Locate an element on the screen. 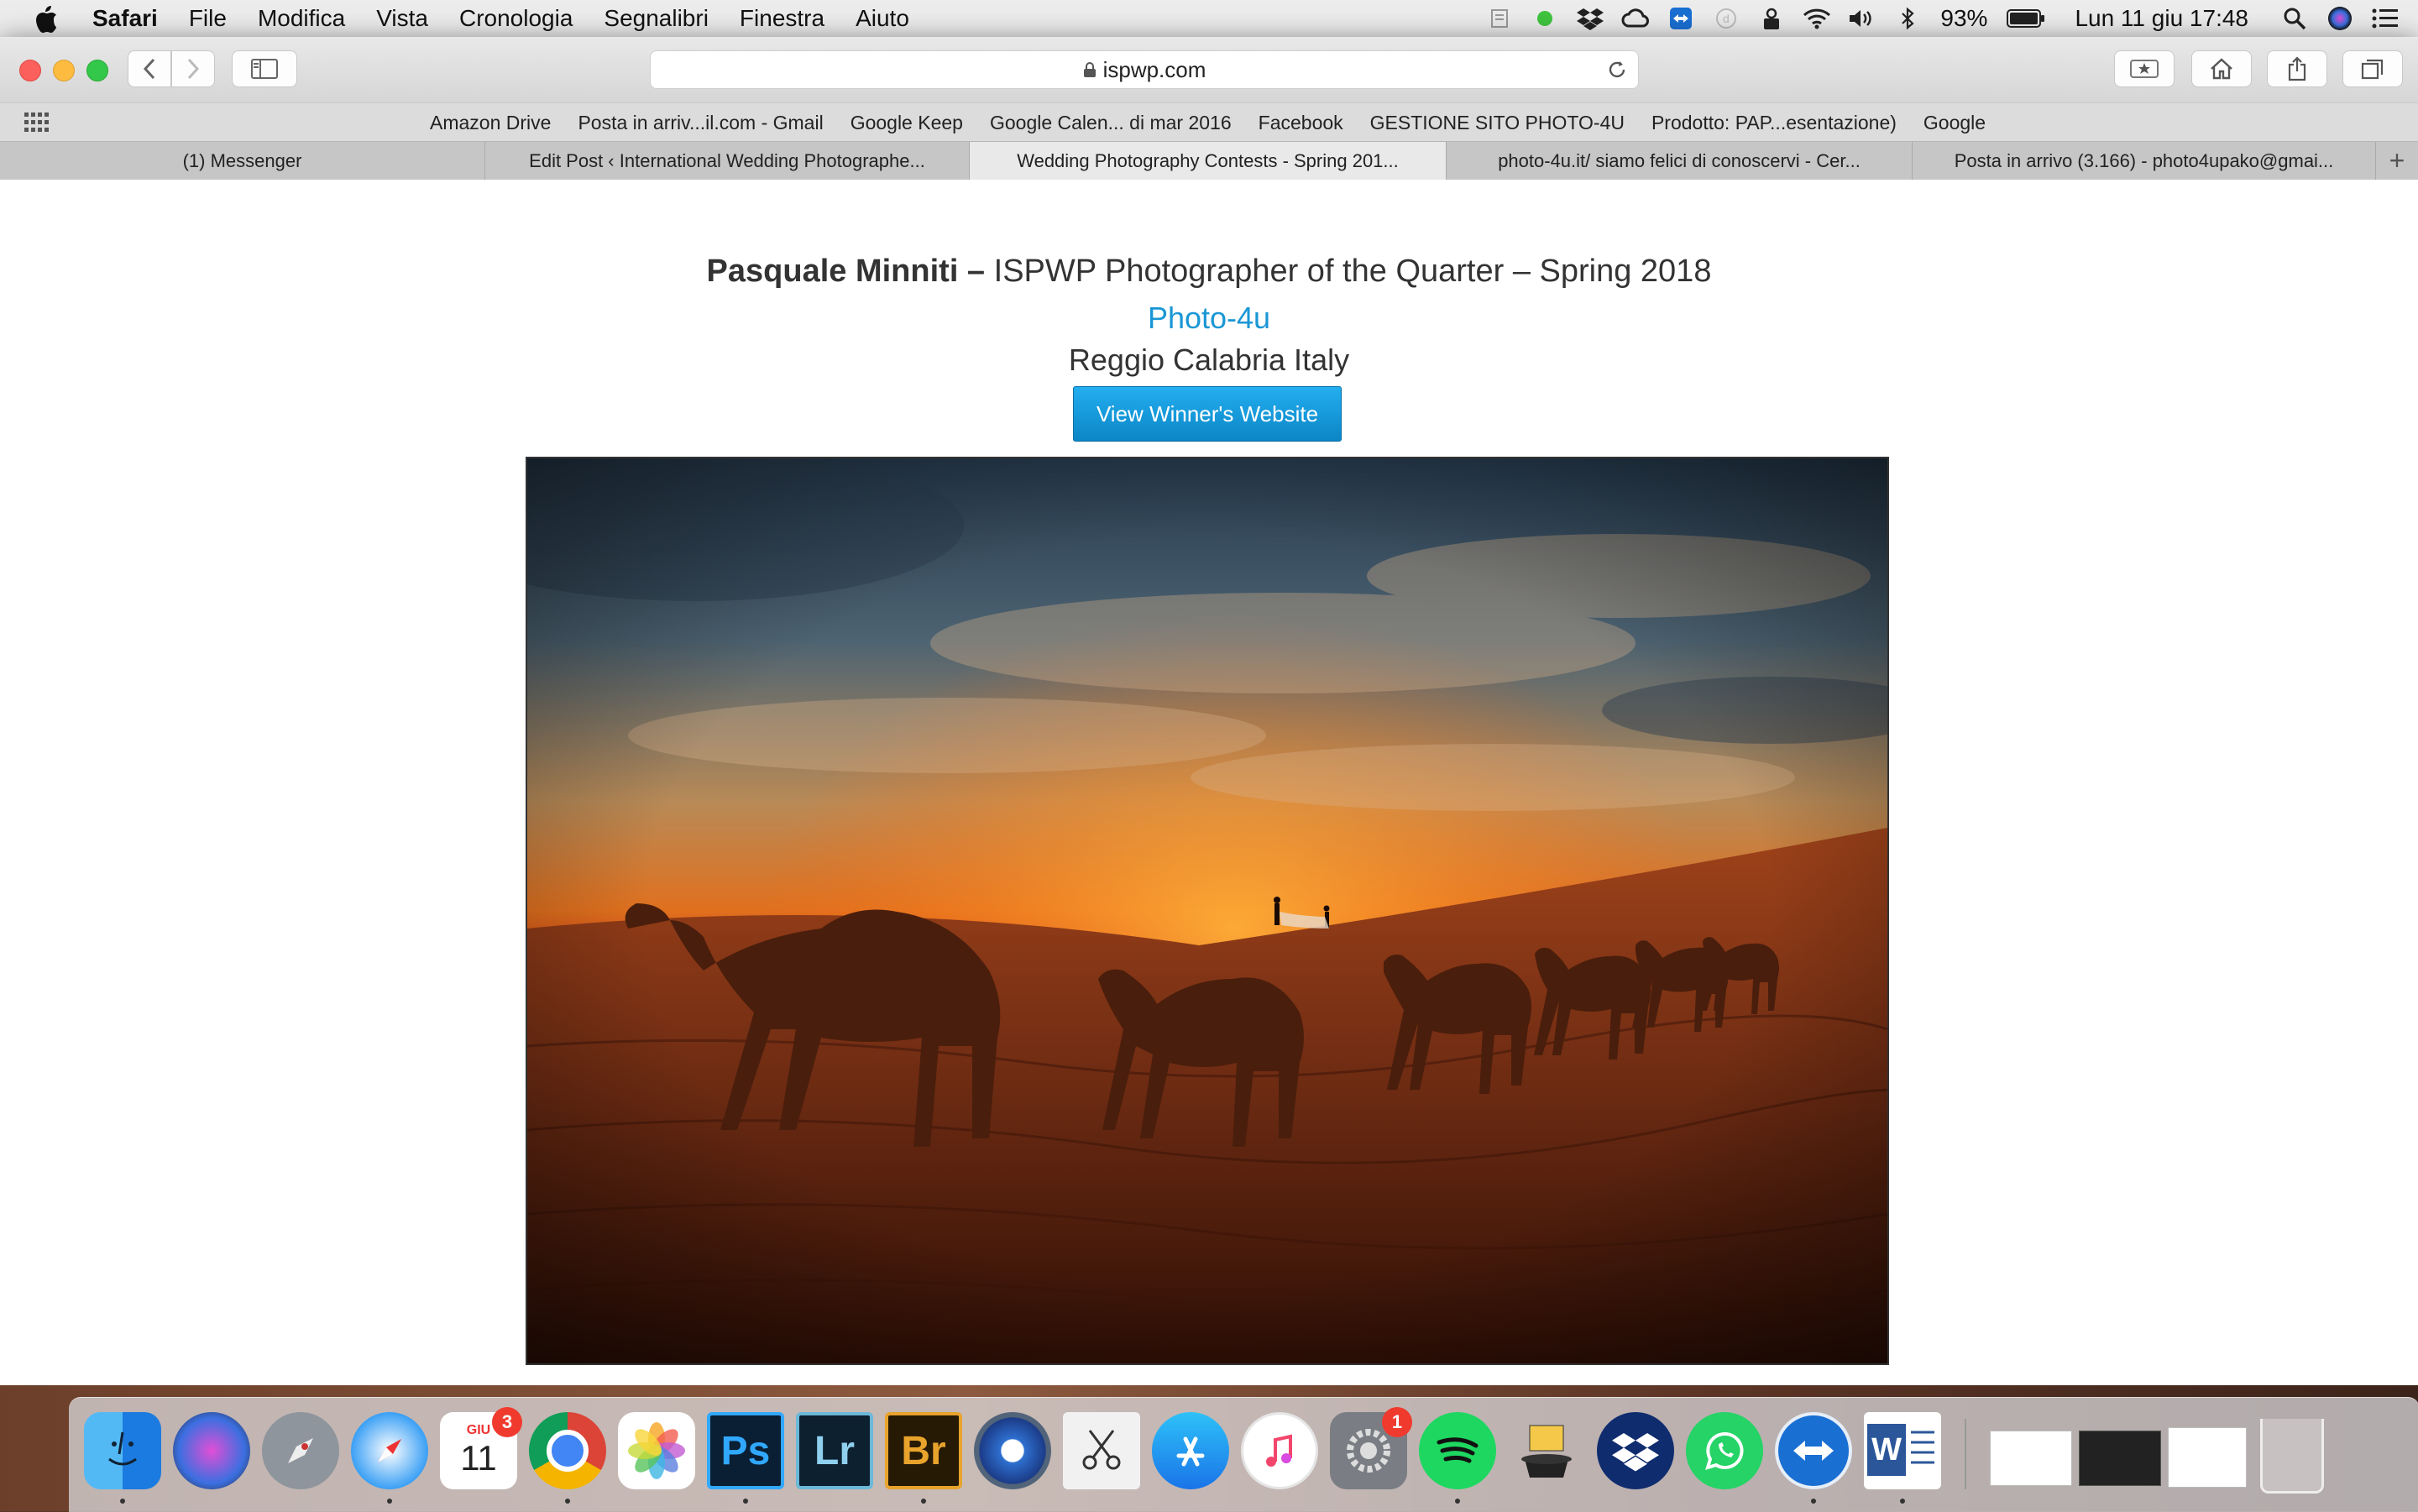 Image resolution: width=2418 pixels, height=1512 pixels. creative-cloud-icon is located at coordinates (1635, 18).